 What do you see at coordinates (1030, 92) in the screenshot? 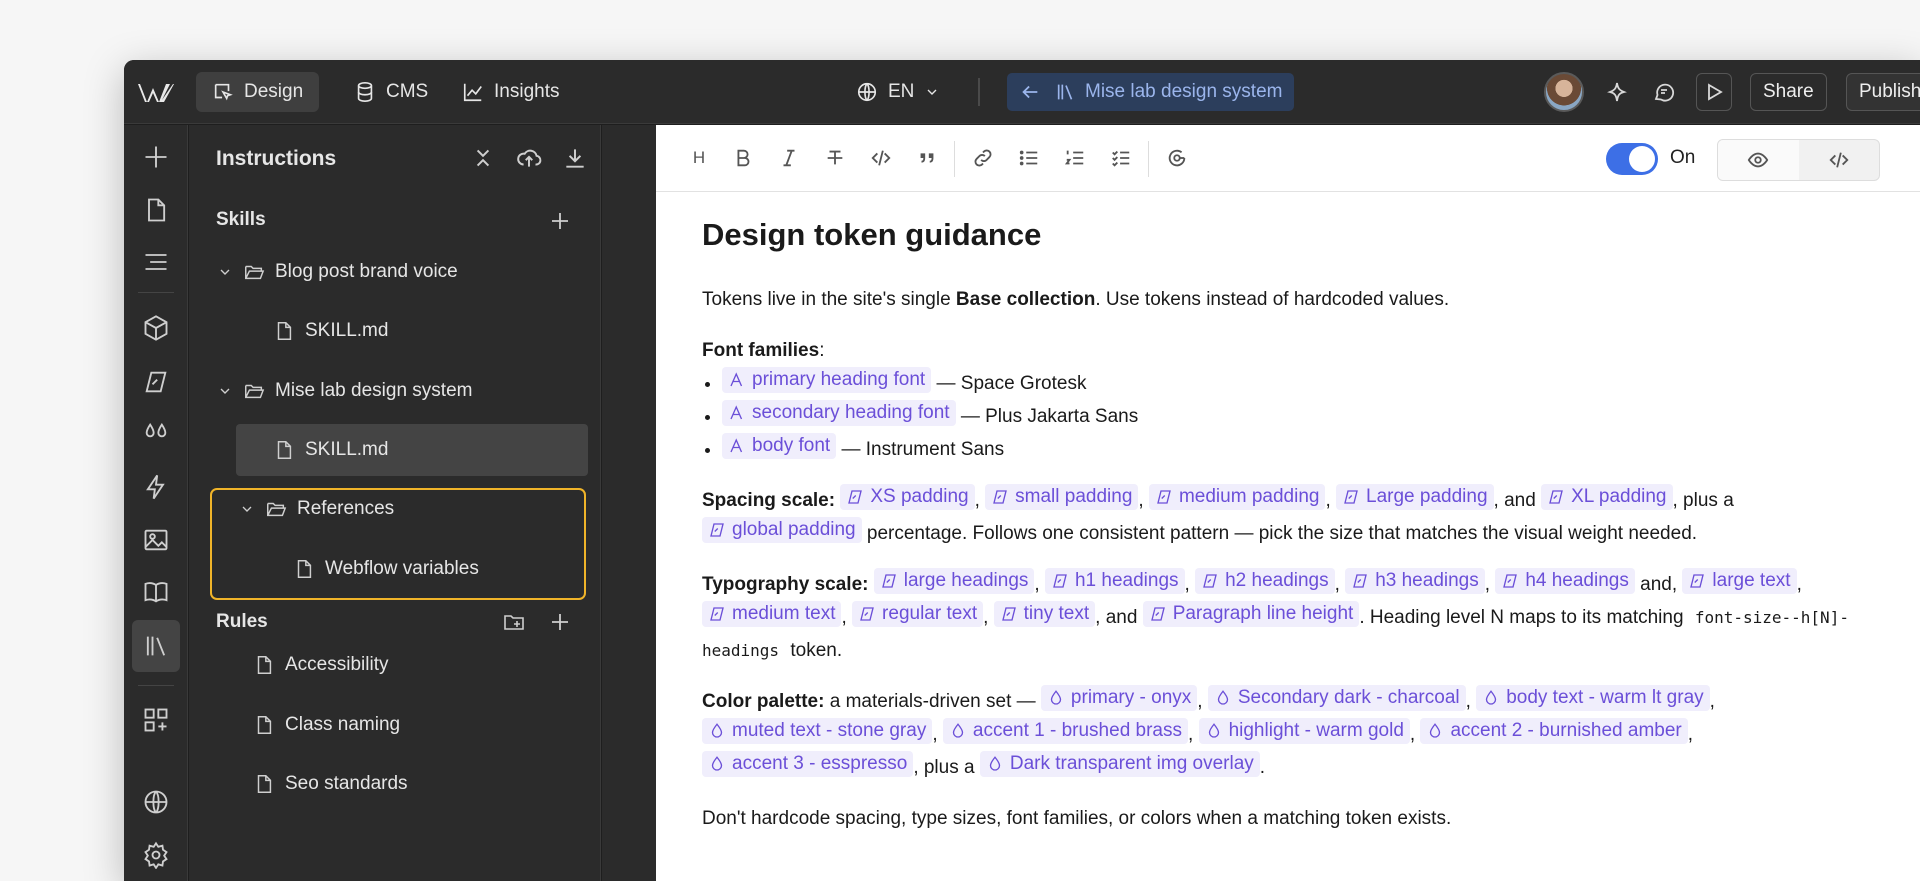
I see `arrow-left-icon` at bounding box center [1030, 92].